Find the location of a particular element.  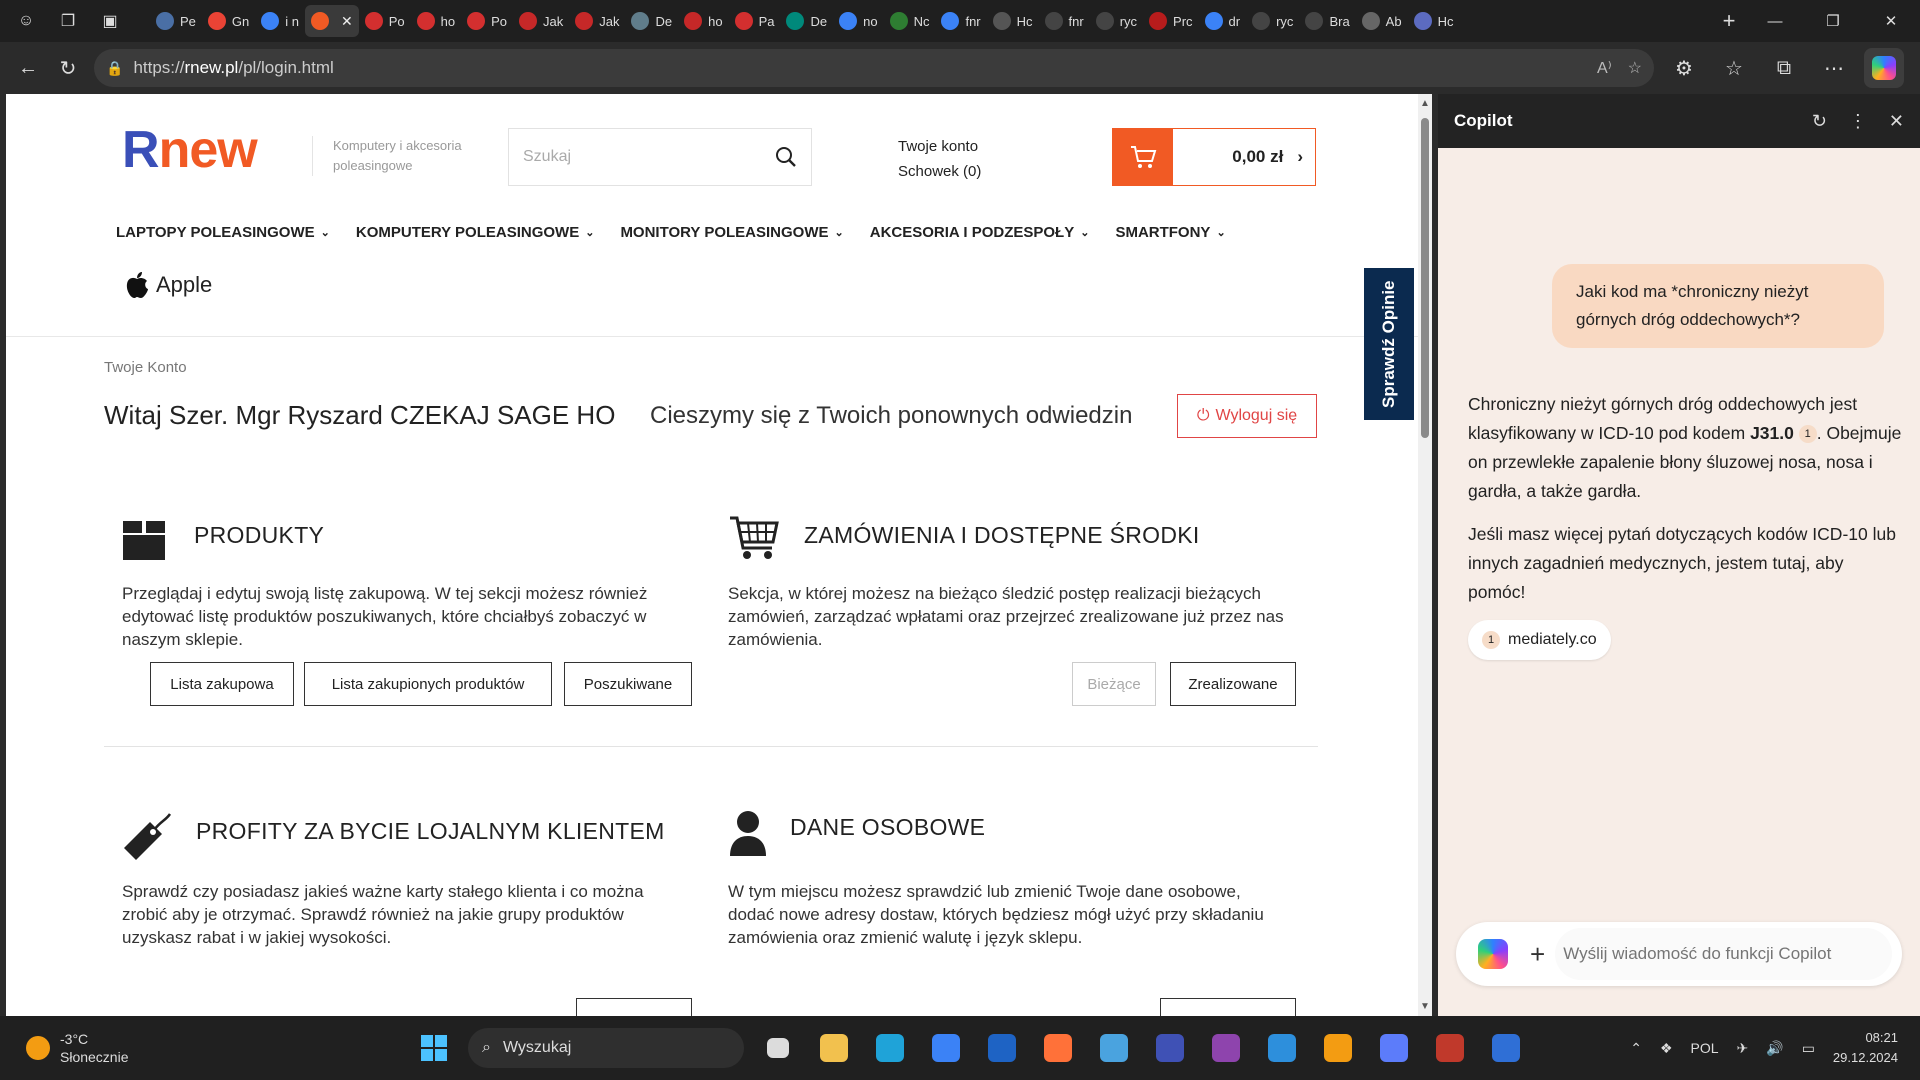

save-app-button is located at coordinates (1170, 1048).